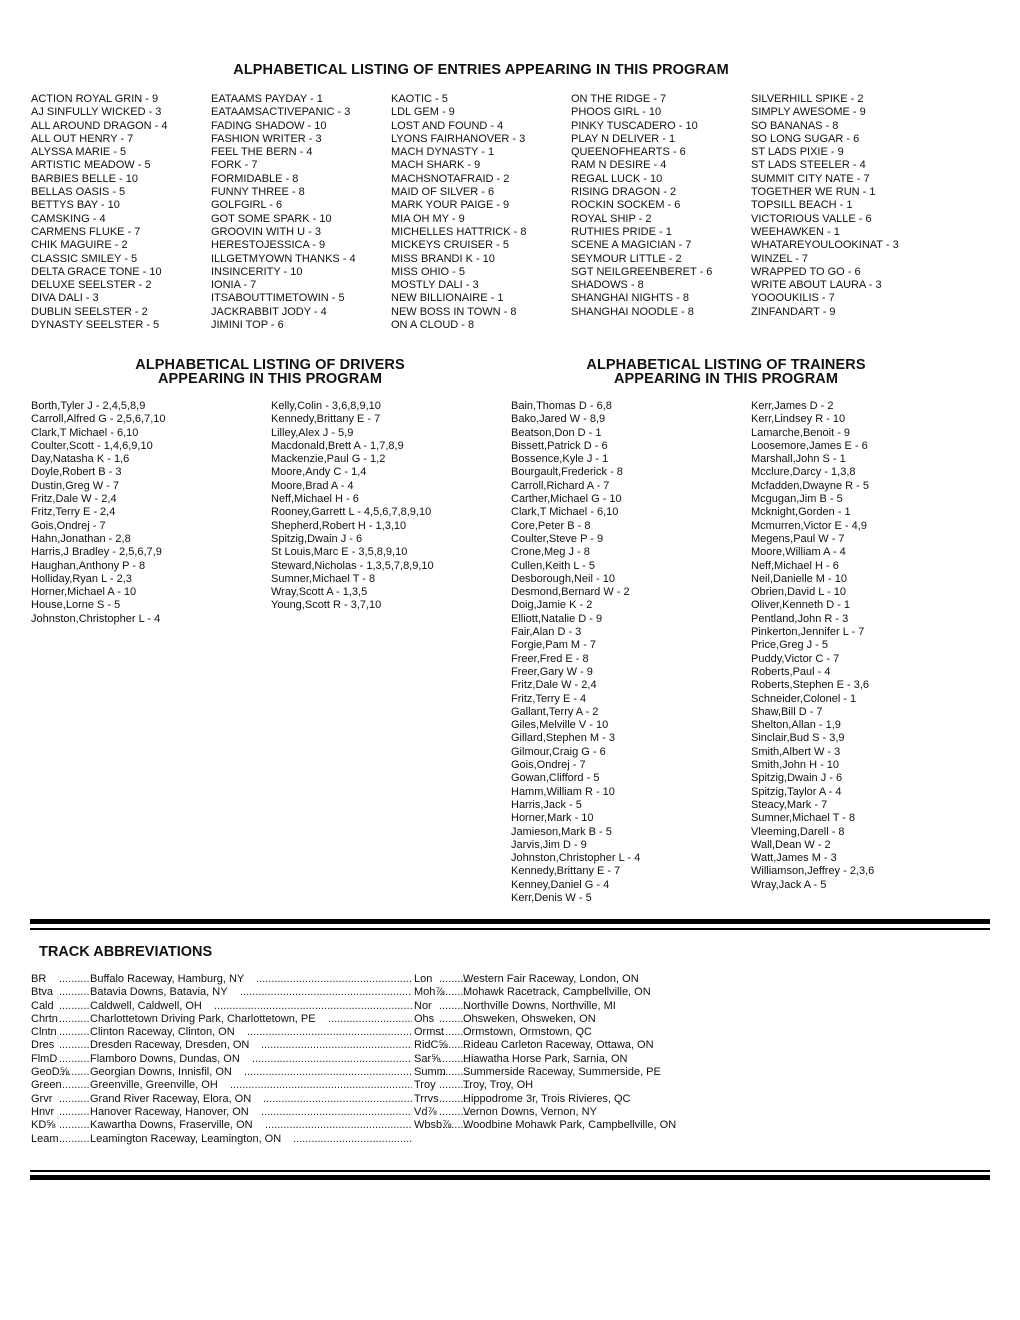 The image size is (1020, 1320). Describe the element at coordinates (269, 125) in the screenshot. I see `list-item: FADING SHADOW - 10` at that location.